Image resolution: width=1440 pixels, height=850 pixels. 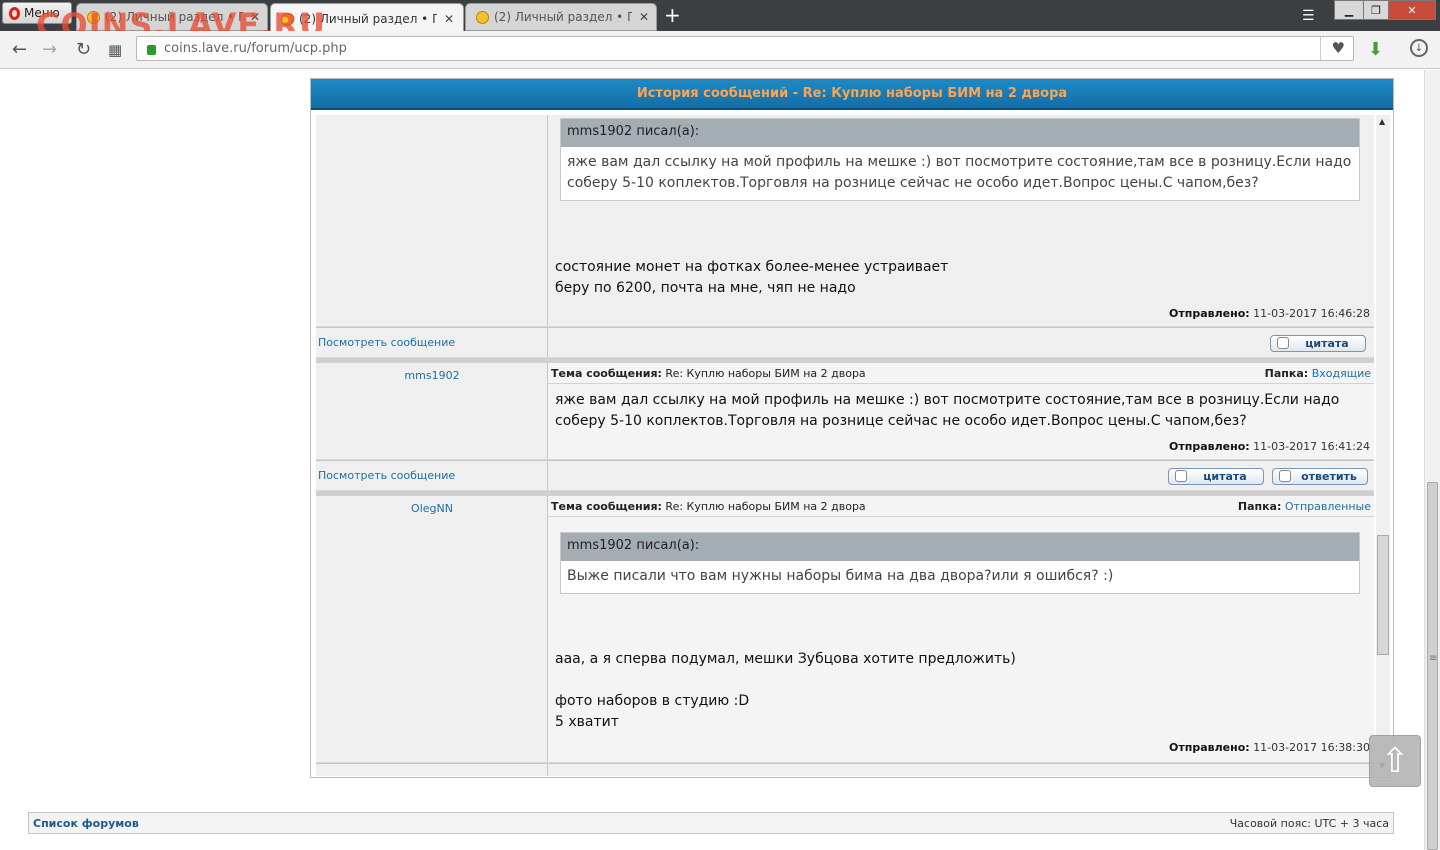 I want to click on sent-date: 11-03-2017 16:46:28, so click(x=1311, y=313).